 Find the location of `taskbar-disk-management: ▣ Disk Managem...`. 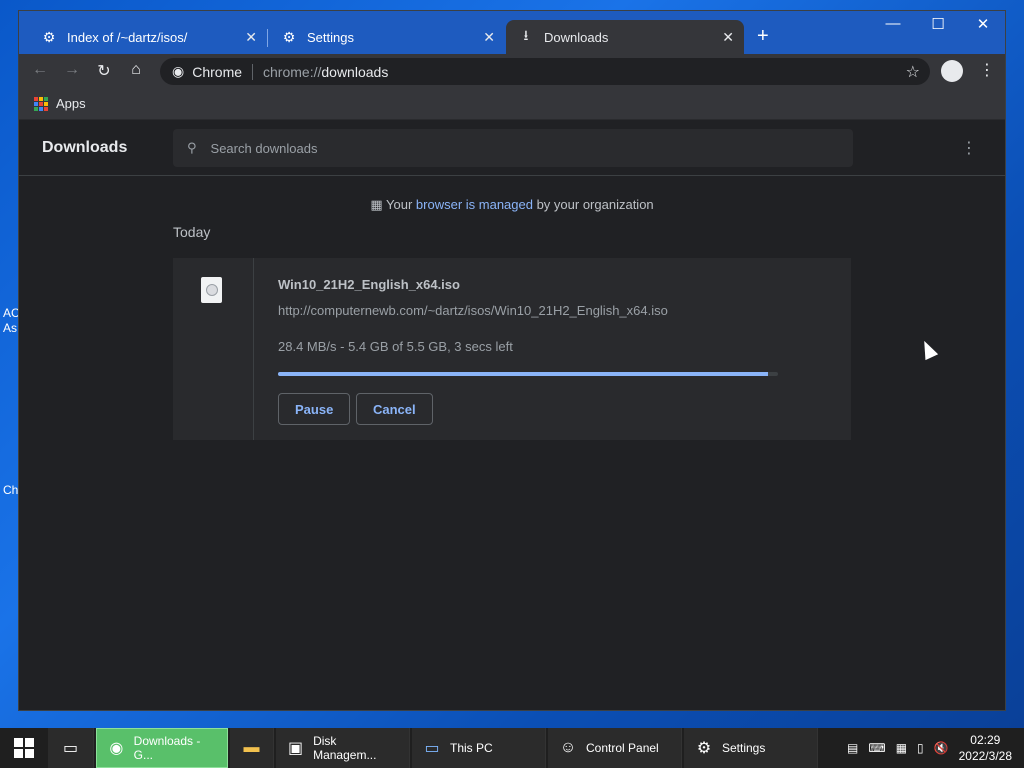

taskbar-disk-management: ▣ Disk Managem... is located at coordinates (343, 748).